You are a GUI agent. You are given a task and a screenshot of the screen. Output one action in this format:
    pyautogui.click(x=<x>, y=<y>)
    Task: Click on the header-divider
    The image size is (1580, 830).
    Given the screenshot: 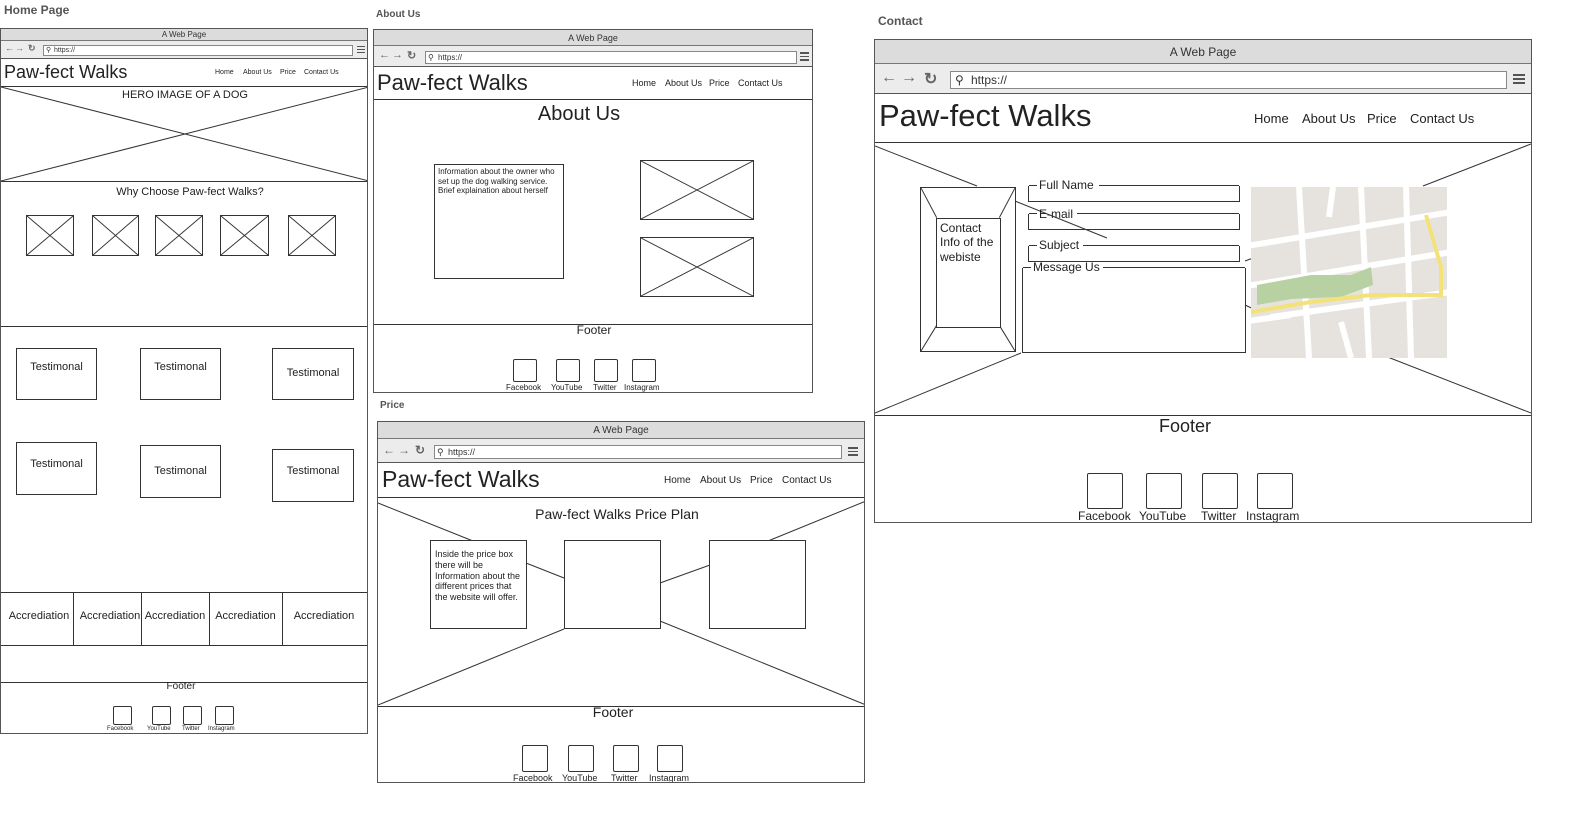 What is the action you would take?
    pyautogui.click(x=593, y=99)
    